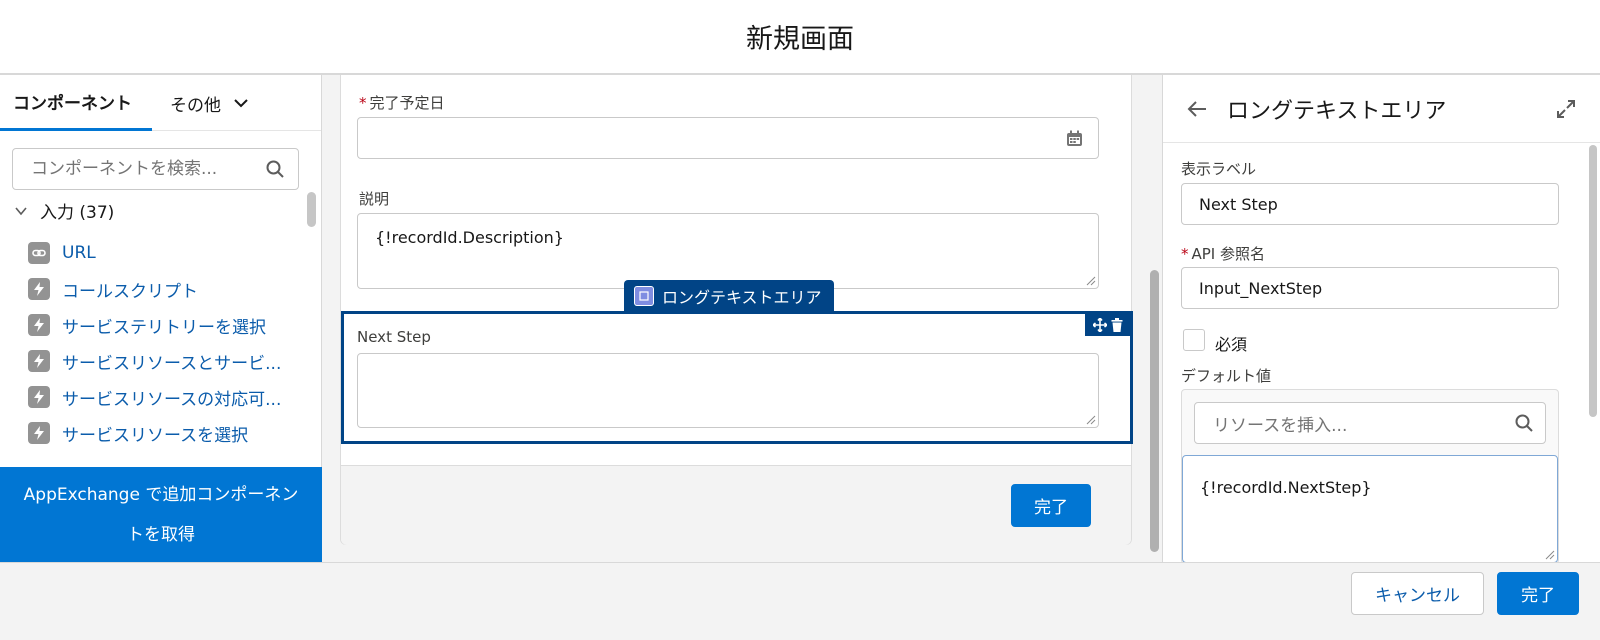 The image size is (1600, 640). I want to click on canvas-done-button: 完了, so click(1051, 505).